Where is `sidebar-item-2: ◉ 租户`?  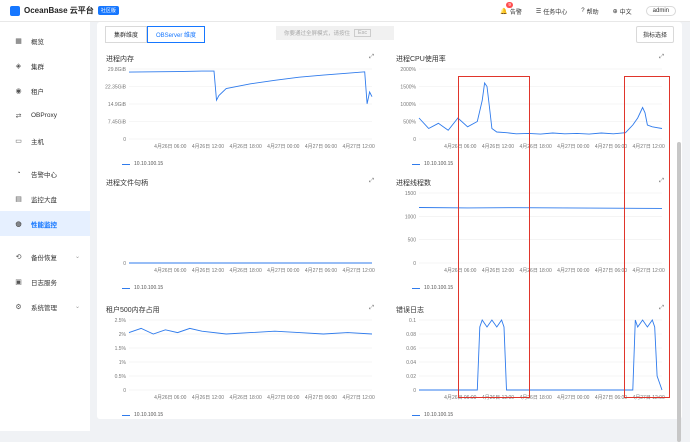
sidebar-item-2: ◉ 租户 is located at coordinates (45, 90).